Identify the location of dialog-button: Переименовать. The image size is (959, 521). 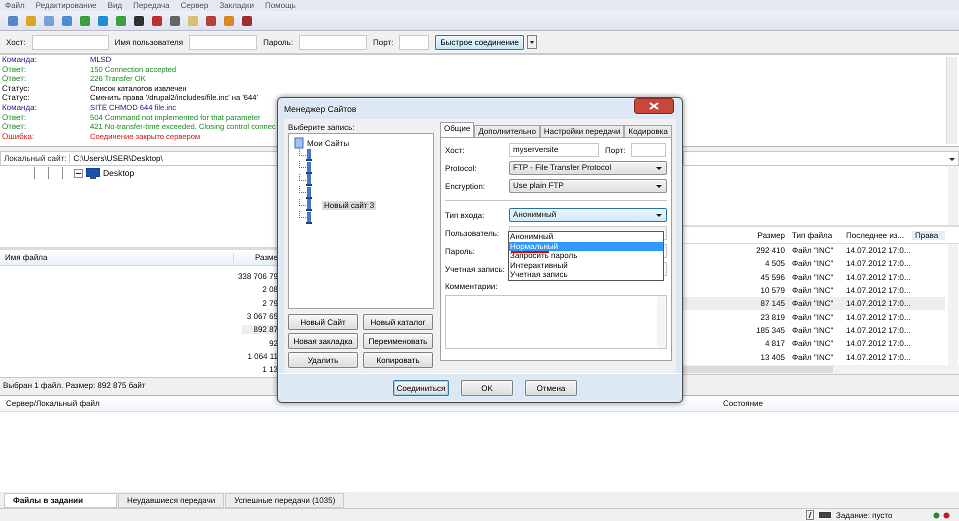
(398, 341).